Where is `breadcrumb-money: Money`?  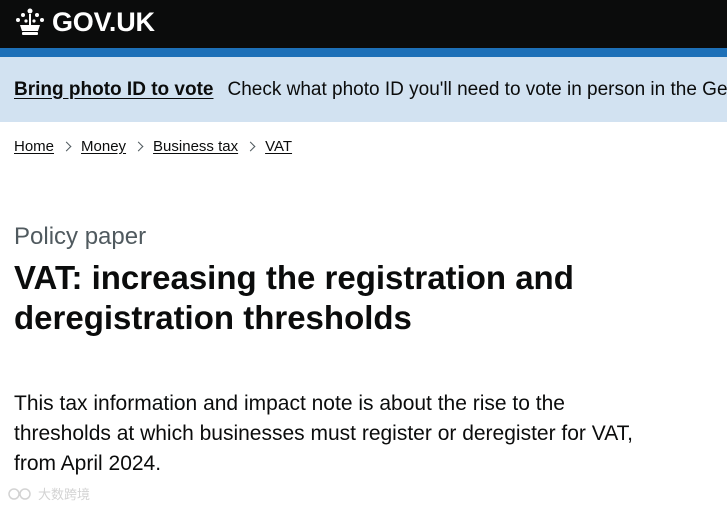
breadcrumb-money: Money is located at coordinates (103, 146).